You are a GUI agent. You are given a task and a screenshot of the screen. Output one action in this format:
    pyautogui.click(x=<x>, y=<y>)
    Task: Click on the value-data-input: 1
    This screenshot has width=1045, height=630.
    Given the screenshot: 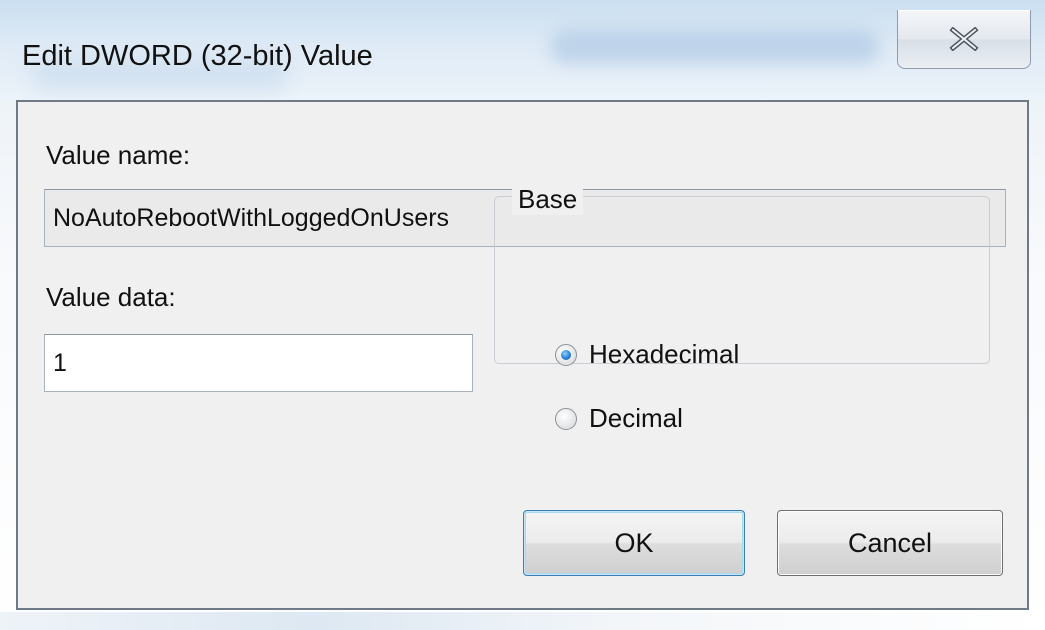 What is the action you would take?
    pyautogui.click(x=258, y=363)
    